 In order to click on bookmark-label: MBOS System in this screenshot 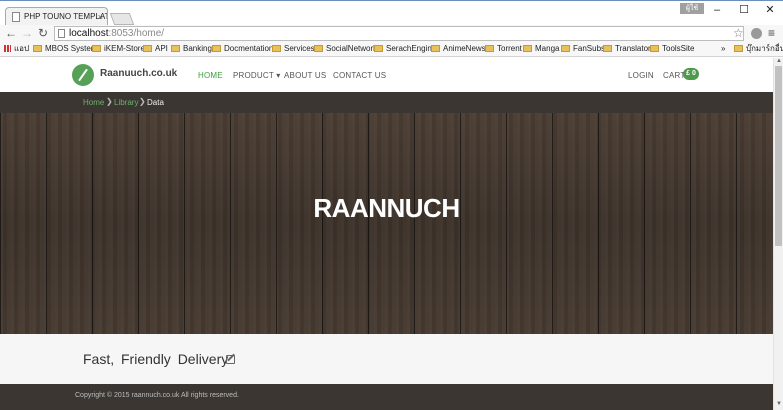, I will do `click(71, 48)`.